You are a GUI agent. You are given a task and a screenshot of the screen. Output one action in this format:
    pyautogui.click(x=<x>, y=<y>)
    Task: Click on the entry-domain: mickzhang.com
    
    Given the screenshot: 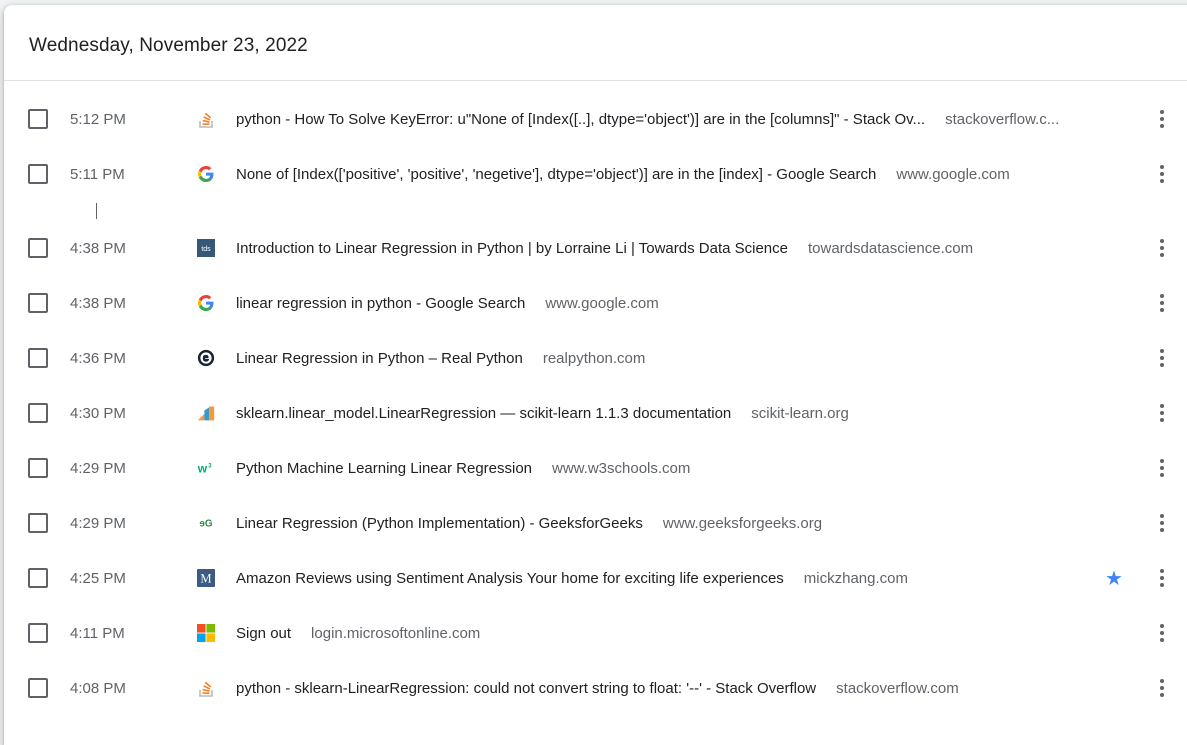 What is the action you would take?
    pyautogui.click(x=855, y=578)
    